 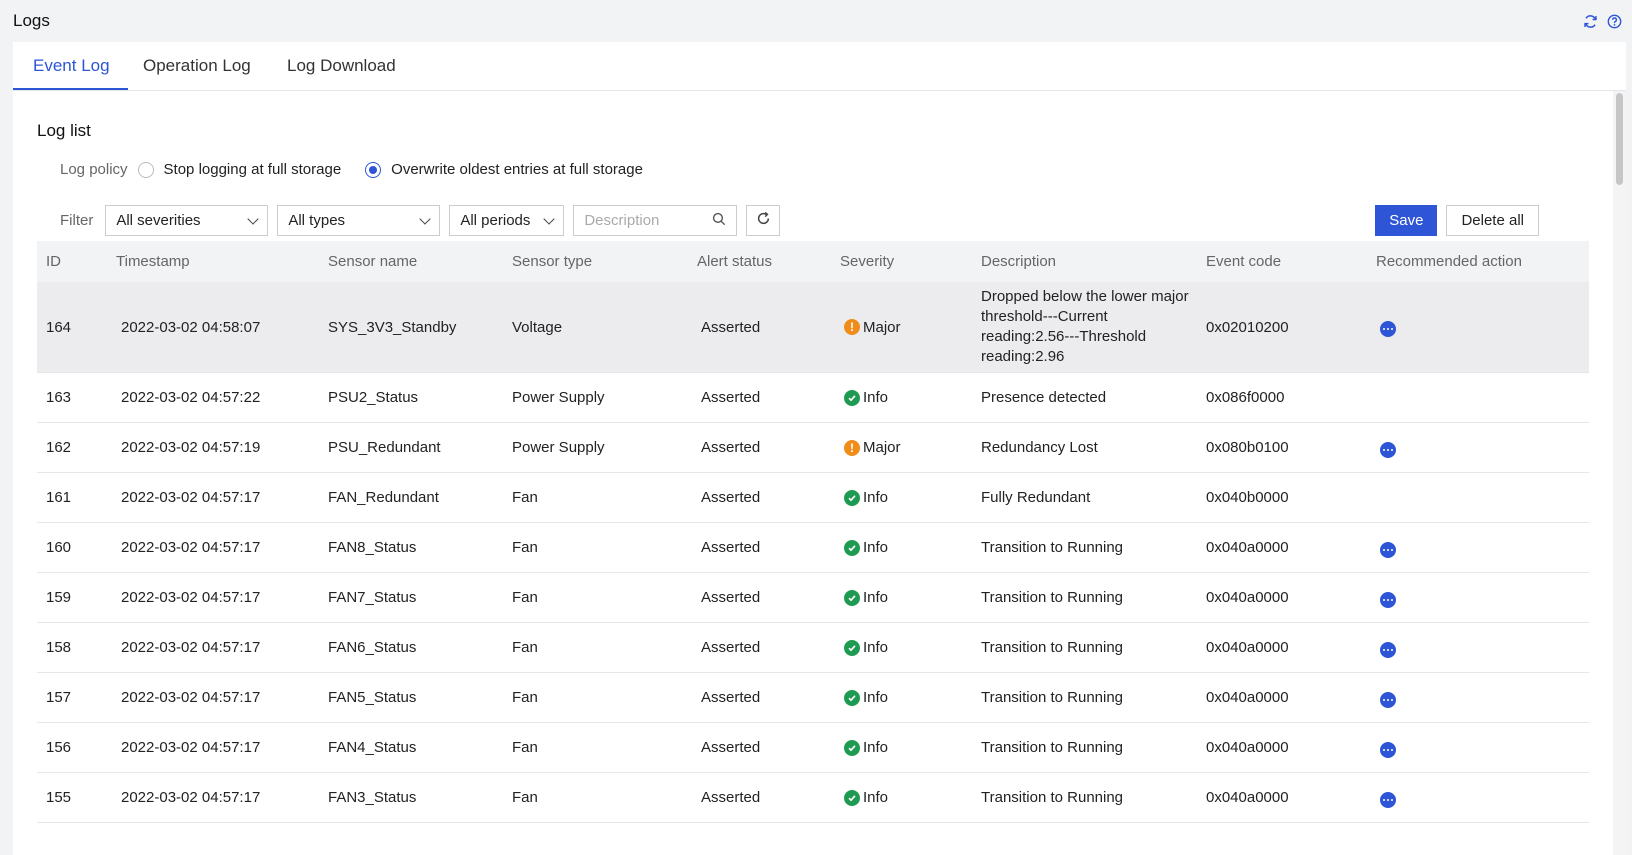 I want to click on cell-id: 157, so click(x=59, y=697).